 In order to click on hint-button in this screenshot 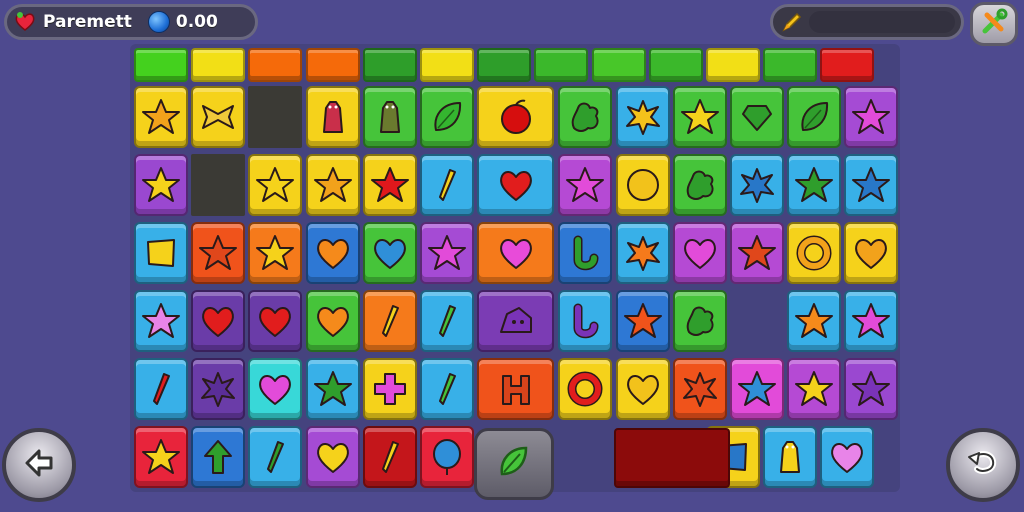, I will do `click(514, 464)`.